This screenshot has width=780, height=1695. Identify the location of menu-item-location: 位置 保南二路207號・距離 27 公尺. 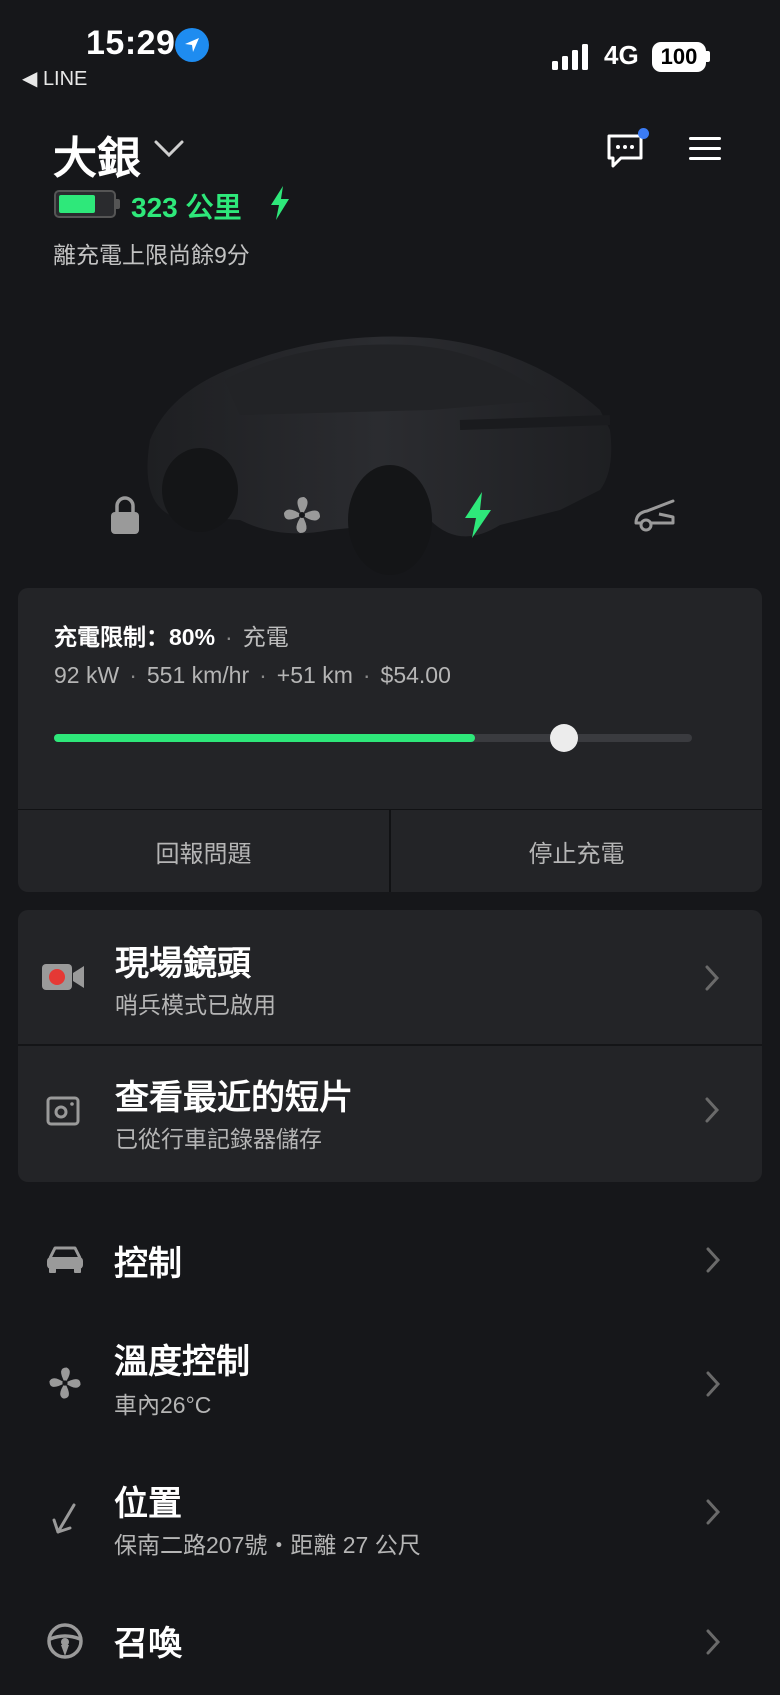
(390, 1523).